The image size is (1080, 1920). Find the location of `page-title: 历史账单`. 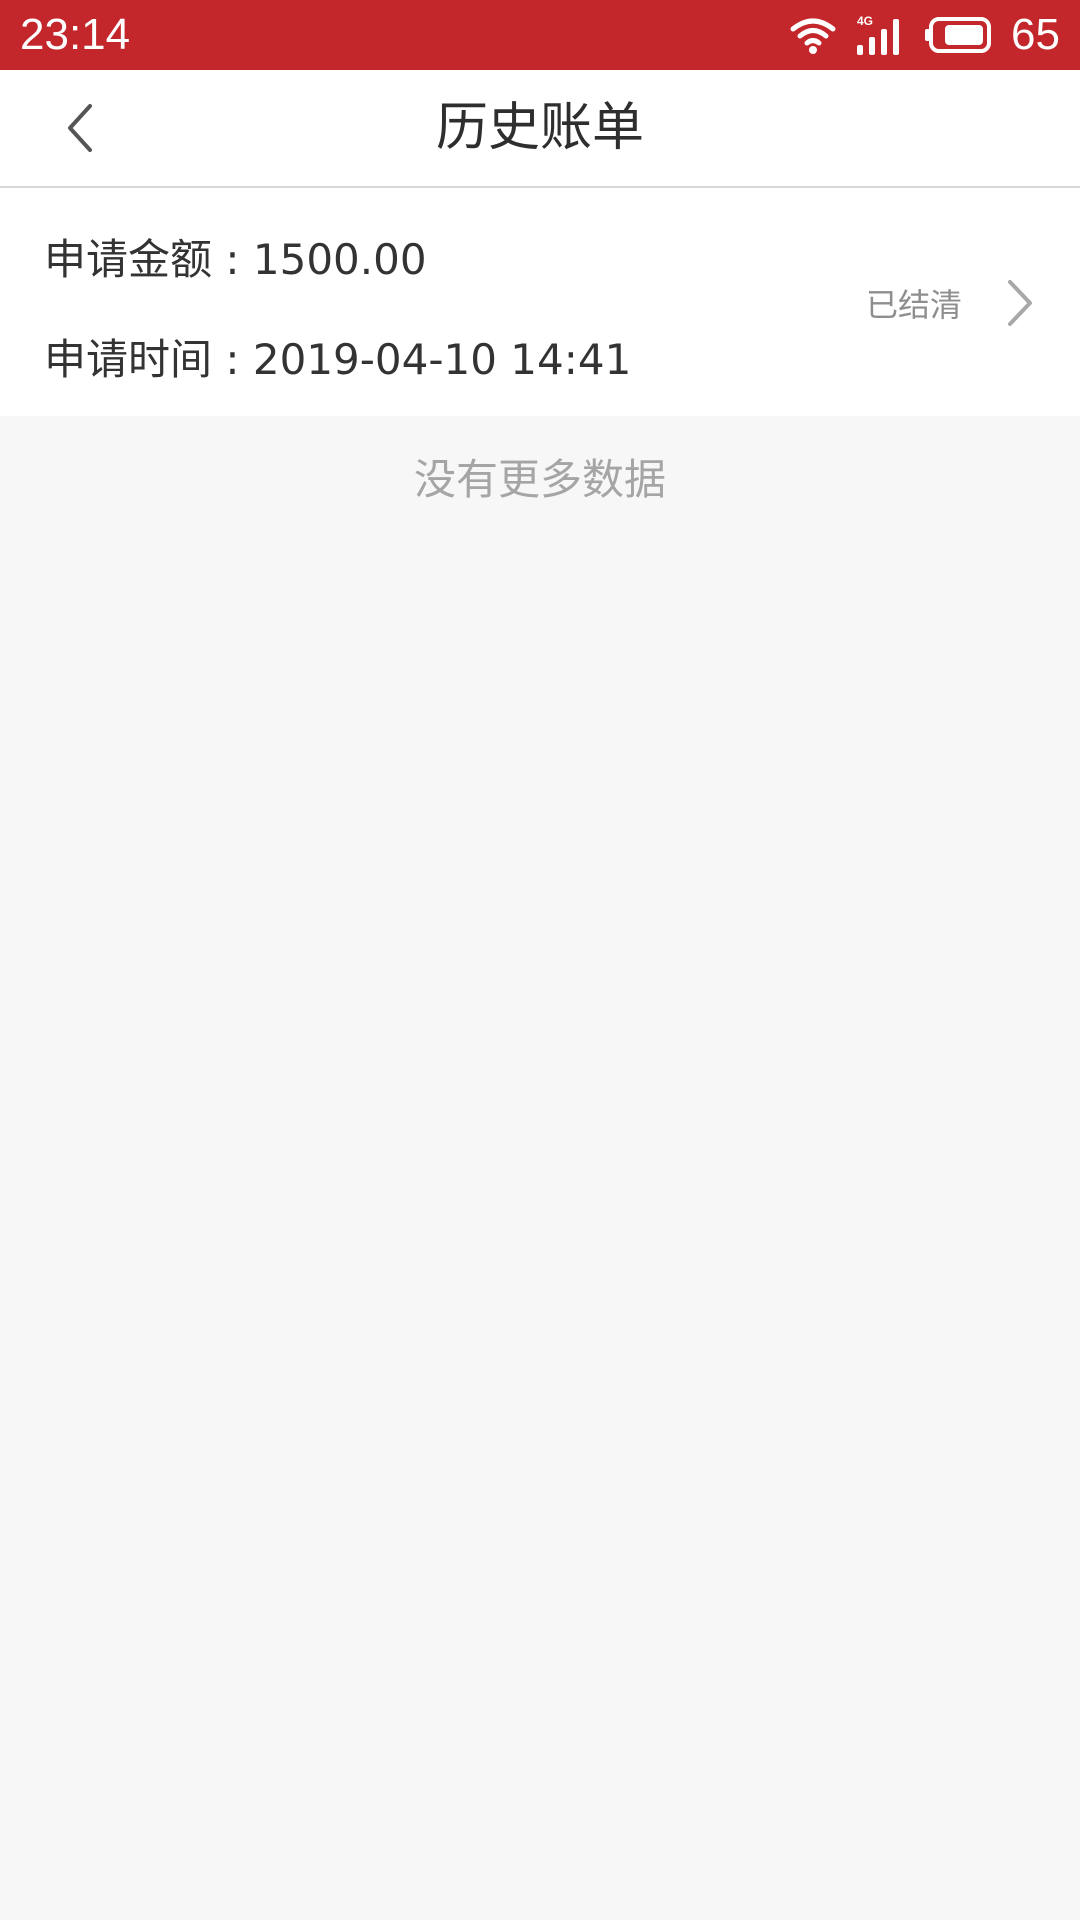

page-title: 历史账单 is located at coordinates (539, 128).